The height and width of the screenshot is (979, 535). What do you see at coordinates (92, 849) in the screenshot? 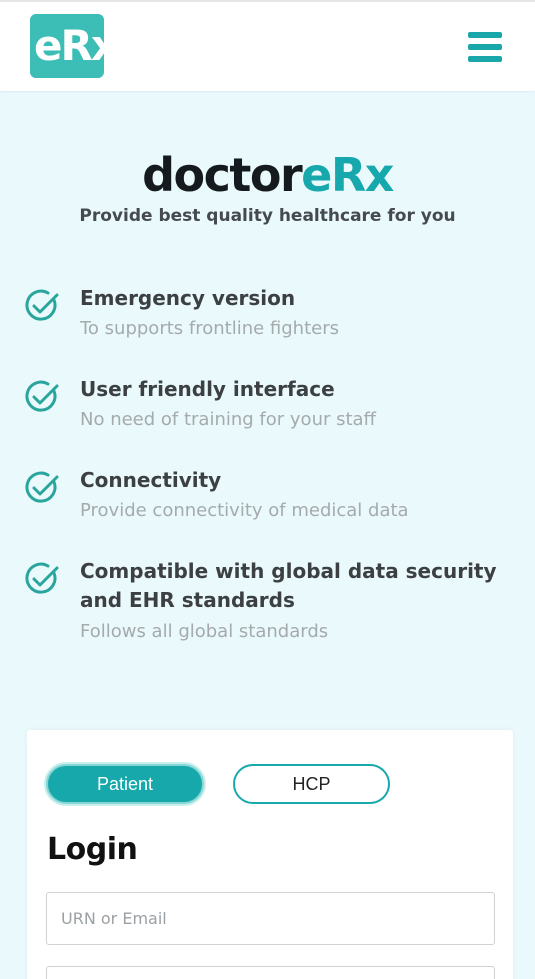
I see `login-heading: Login` at bounding box center [92, 849].